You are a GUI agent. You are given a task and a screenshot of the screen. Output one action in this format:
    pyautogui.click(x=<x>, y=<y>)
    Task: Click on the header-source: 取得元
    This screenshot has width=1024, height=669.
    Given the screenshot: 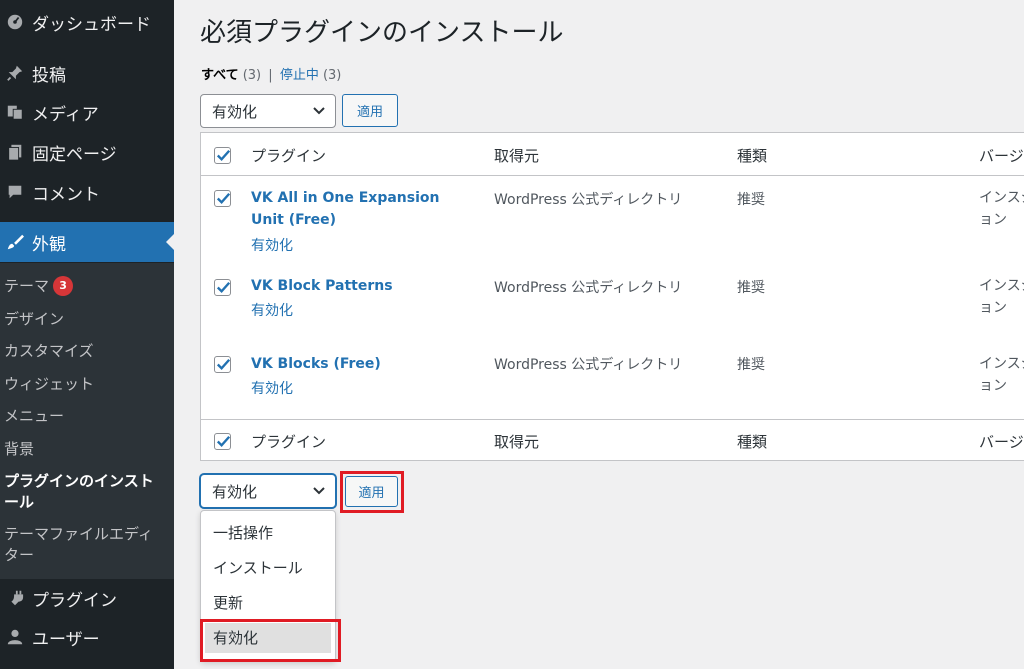 What is the action you would take?
    pyautogui.click(x=517, y=156)
    